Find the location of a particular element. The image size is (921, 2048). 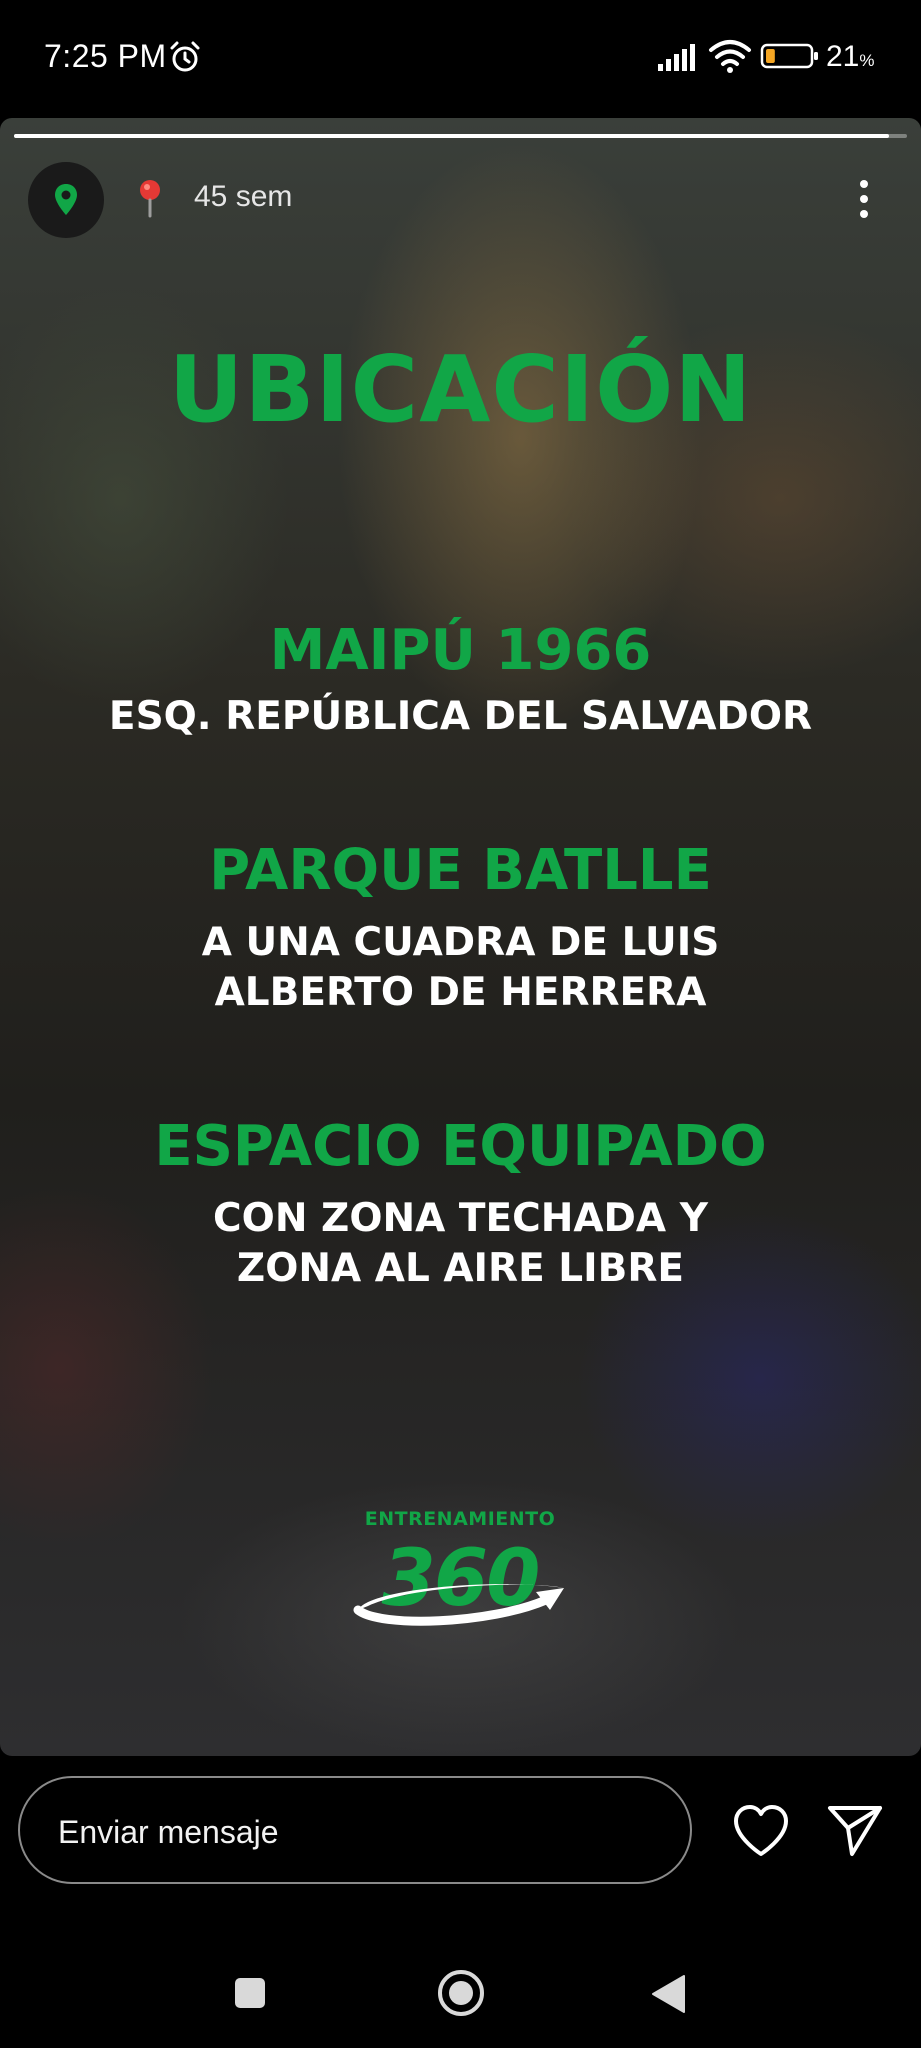

location-pin-icon is located at coordinates (150, 199).